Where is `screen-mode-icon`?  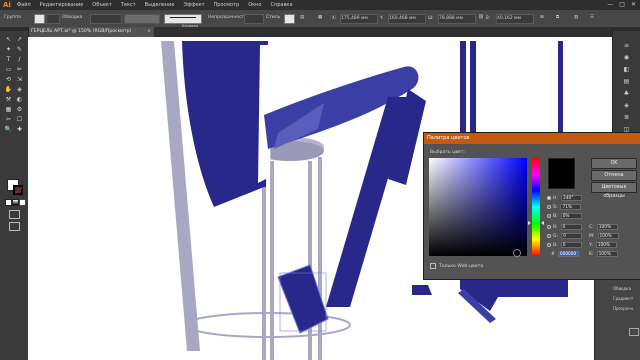 screen-mode-icon is located at coordinates (14, 226).